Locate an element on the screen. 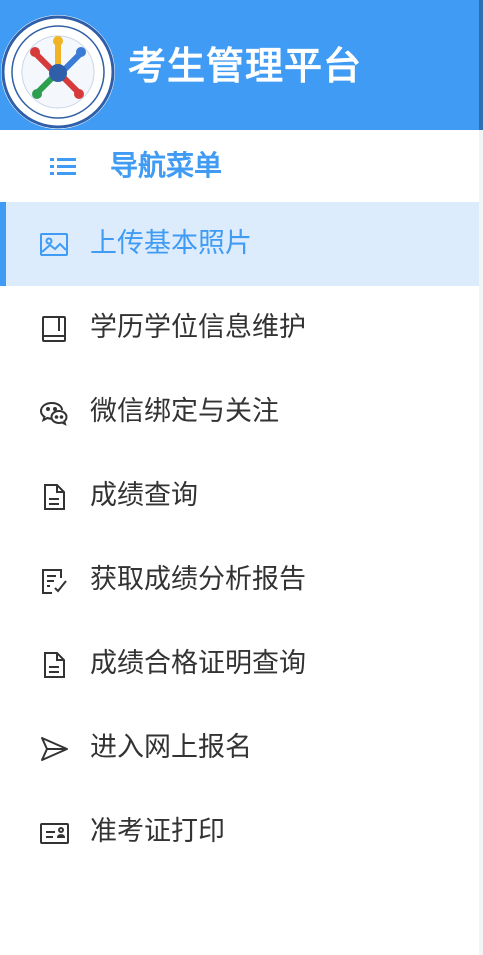 This screenshot has width=483, height=955. menu-item-online-registration: 进入网上报名 is located at coordinates (239, 748).